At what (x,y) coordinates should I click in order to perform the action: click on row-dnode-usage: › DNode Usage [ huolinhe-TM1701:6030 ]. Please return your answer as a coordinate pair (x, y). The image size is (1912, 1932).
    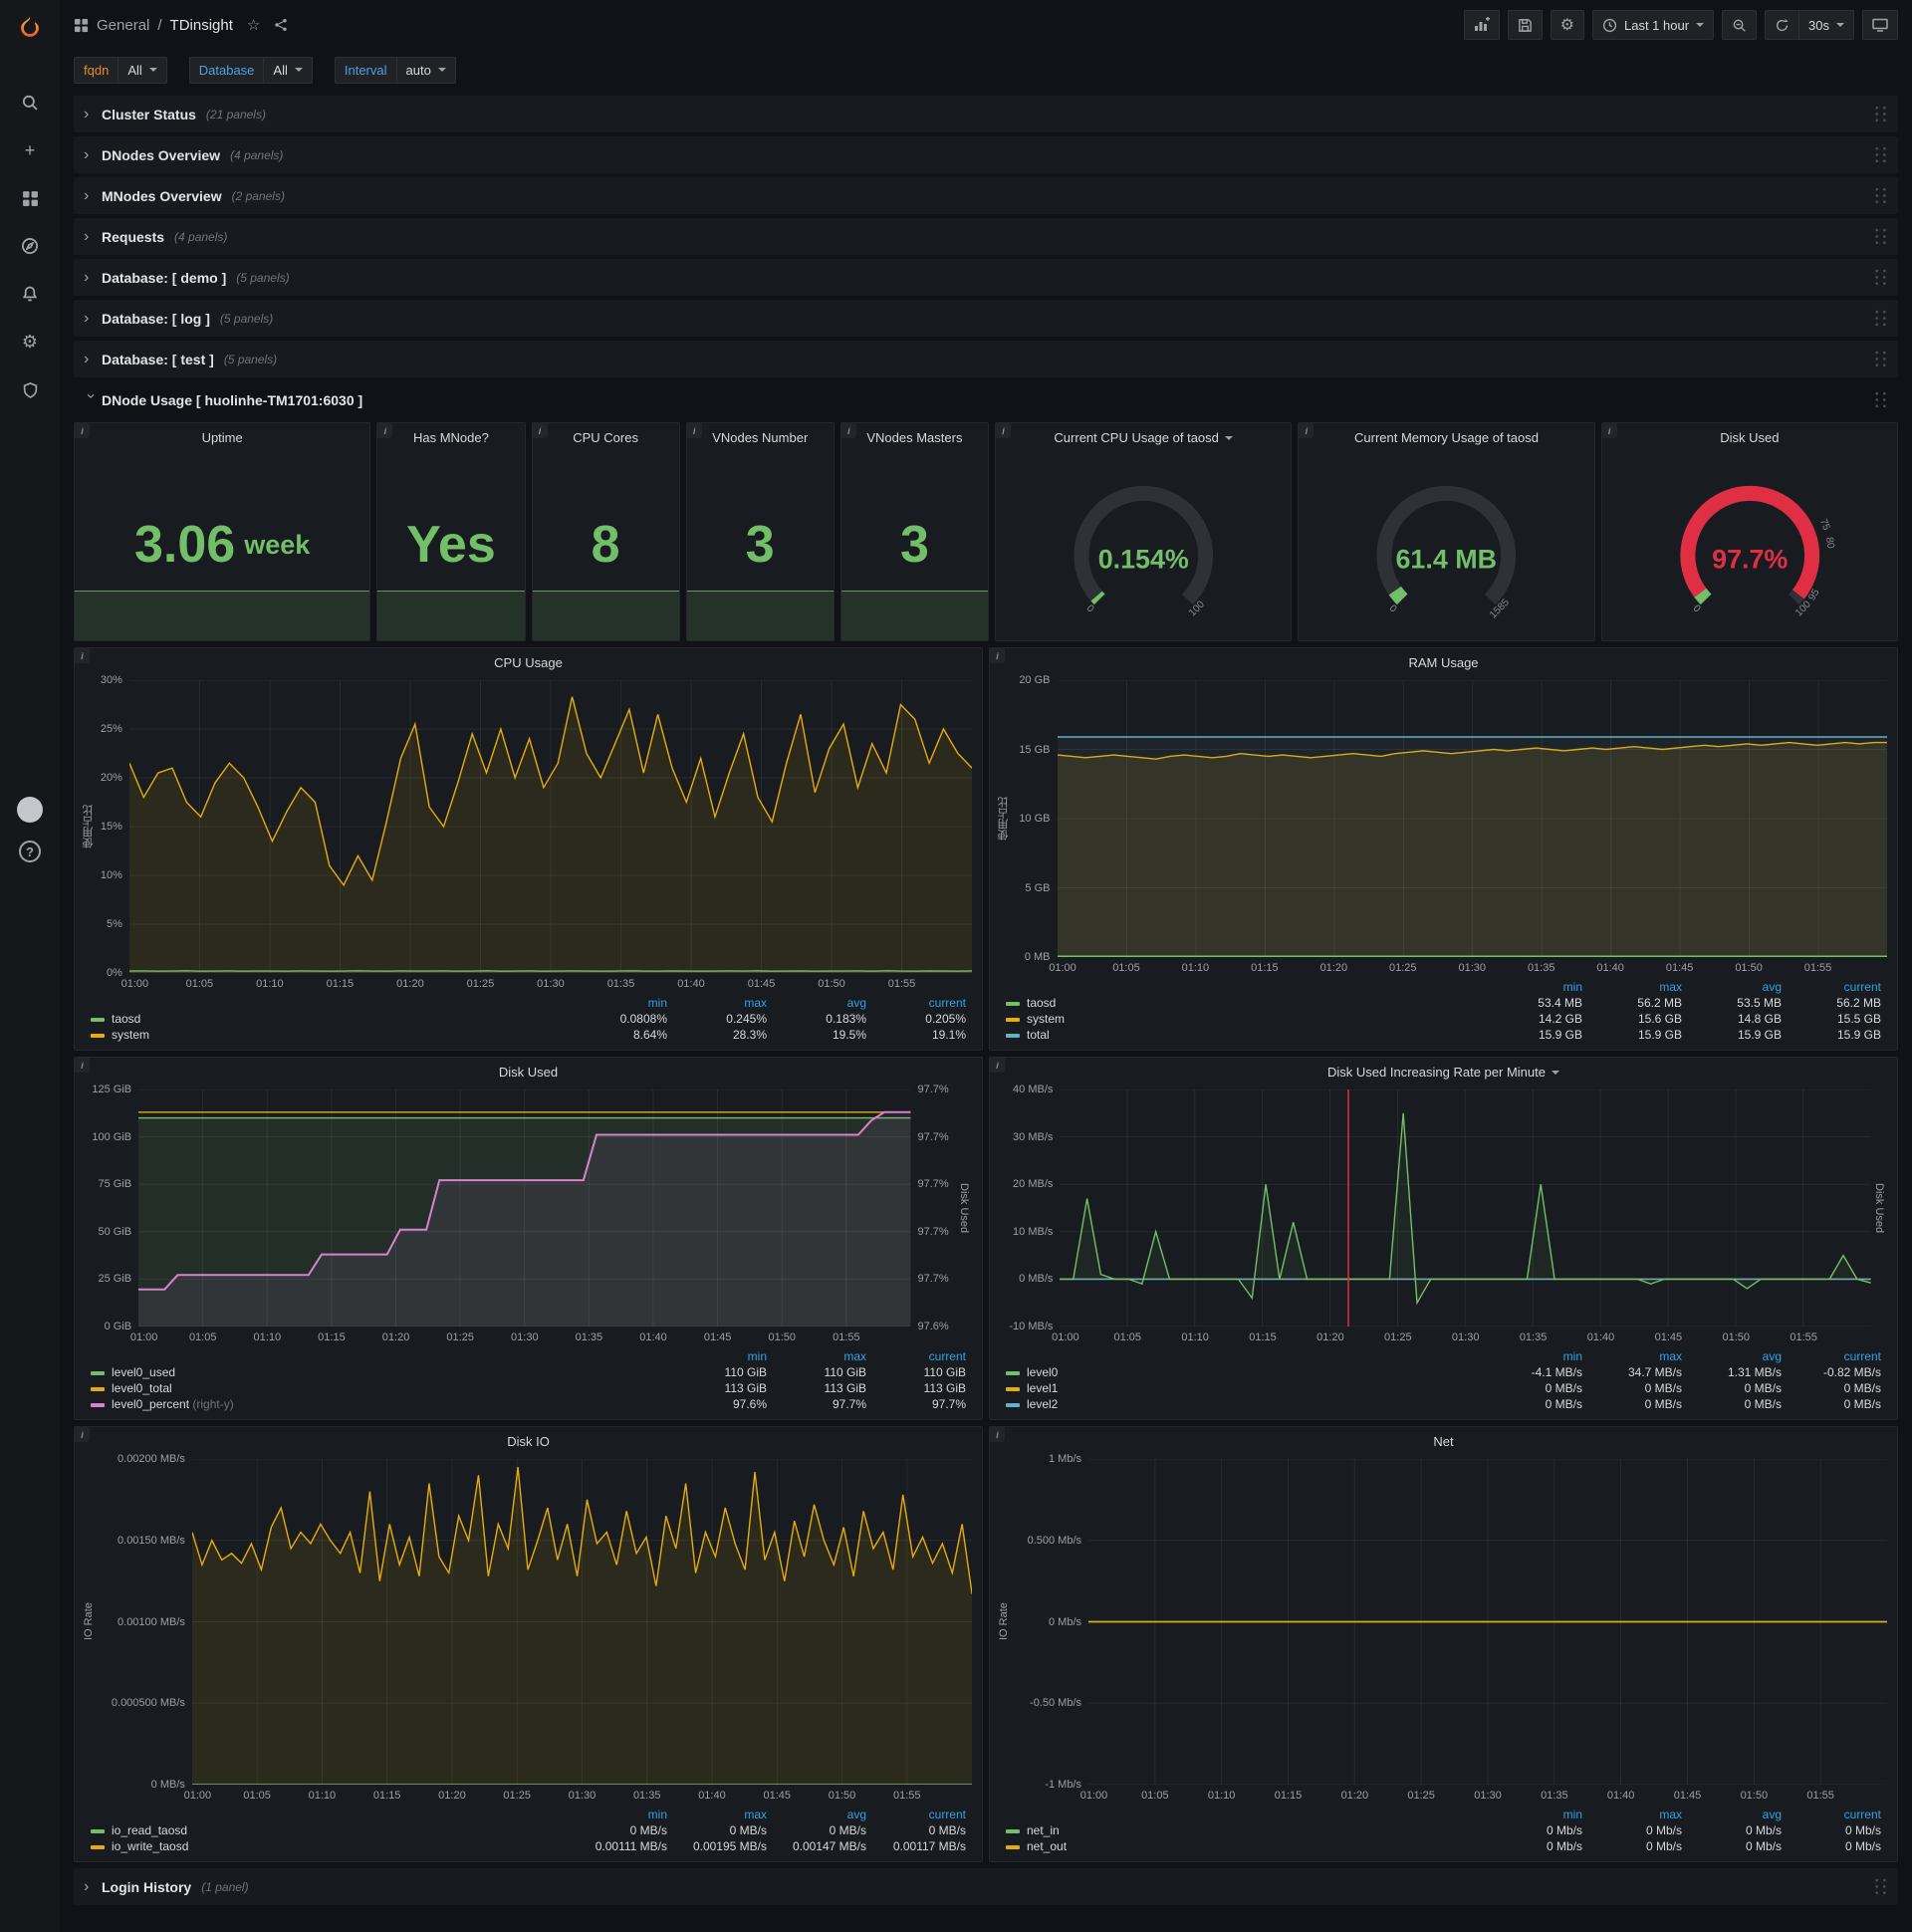
    Looking at the image, I should click on (986, 400).